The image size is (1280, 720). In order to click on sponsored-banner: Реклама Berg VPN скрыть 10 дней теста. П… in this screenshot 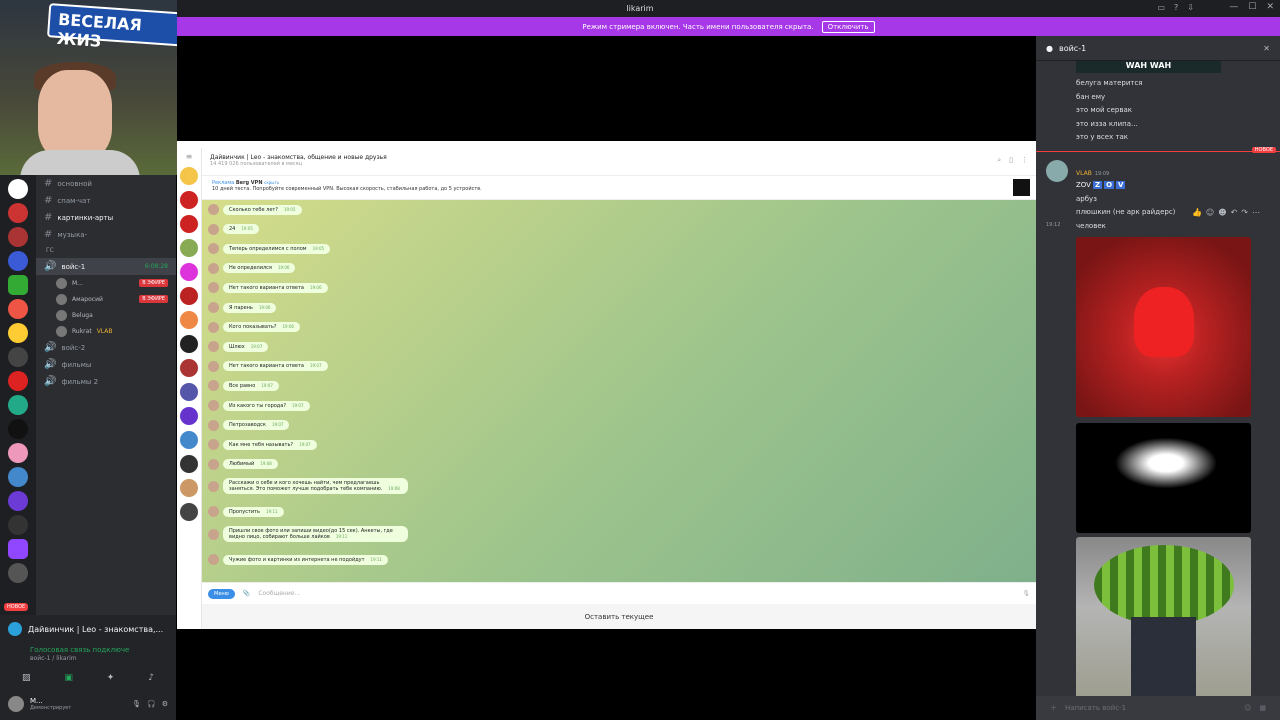, I will do `click(619, 188)`.